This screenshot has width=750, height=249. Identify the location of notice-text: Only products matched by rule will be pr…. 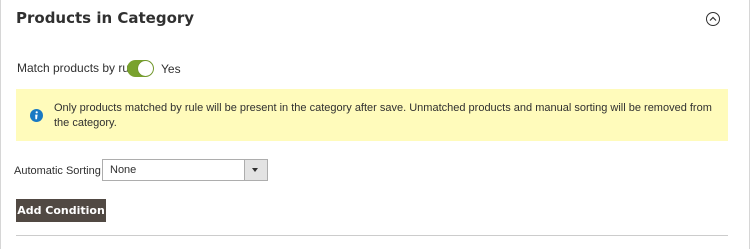
(383, 115).